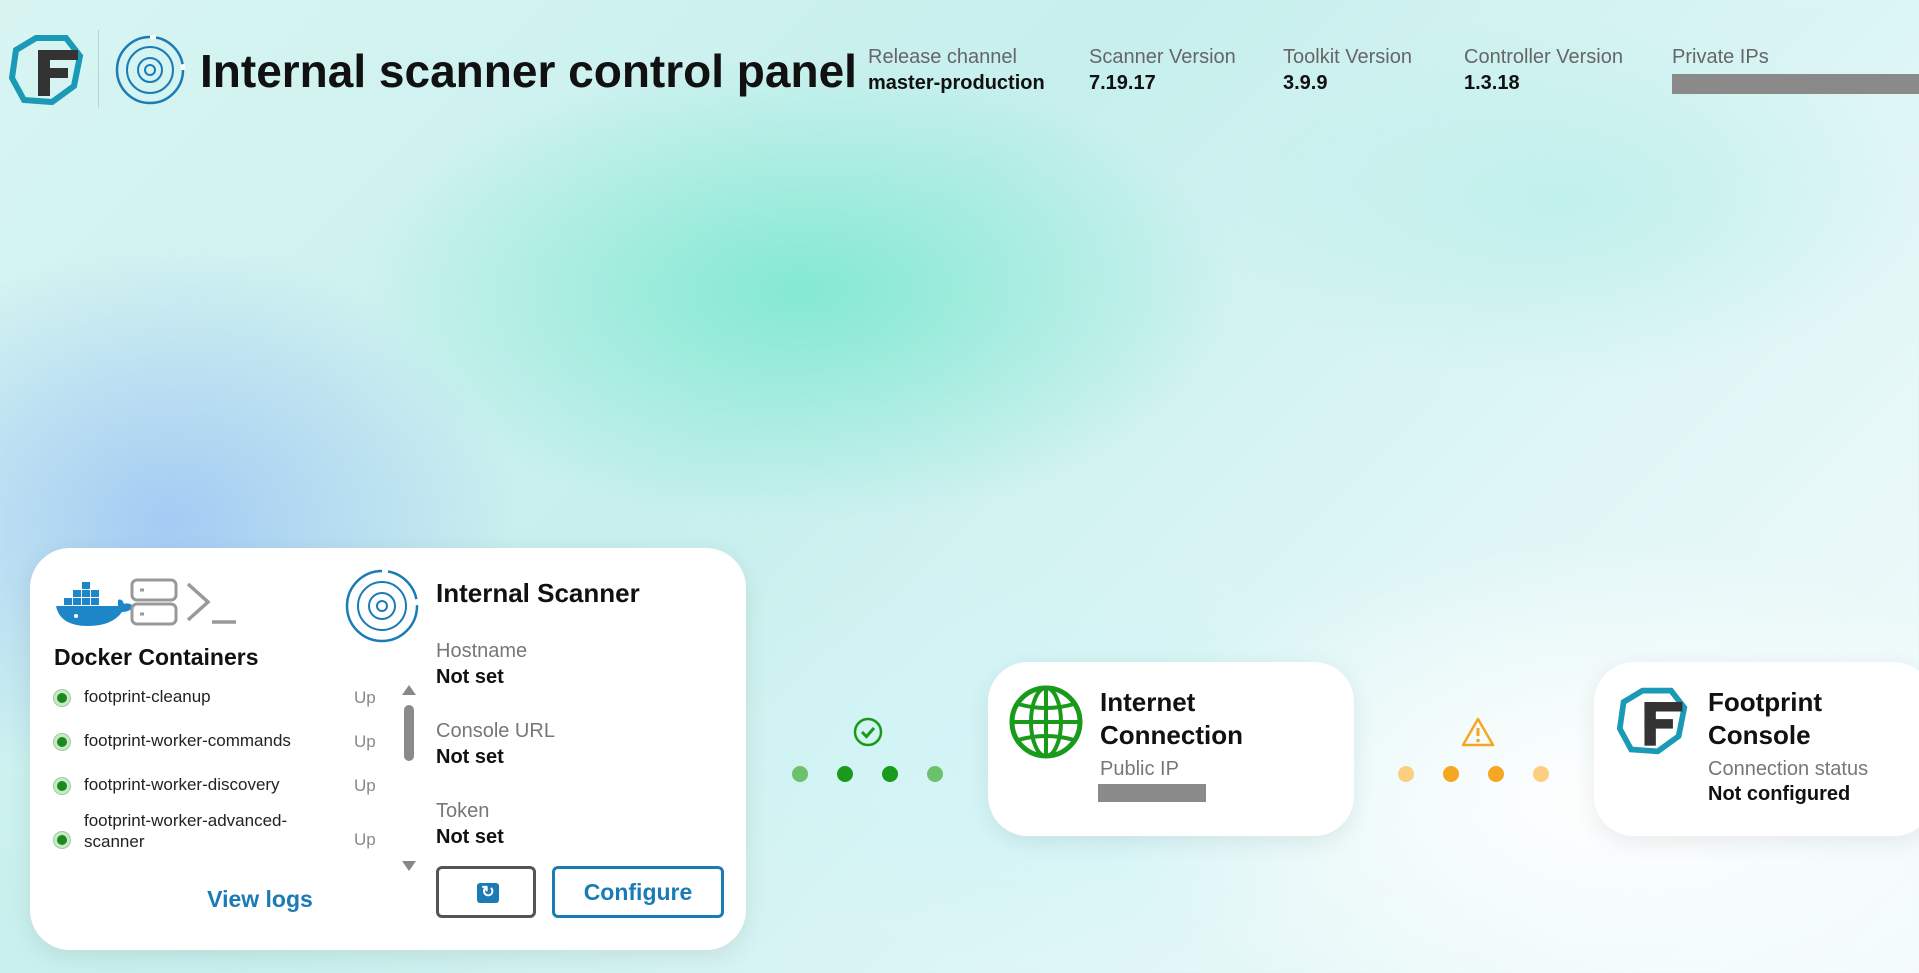  I want to click on connection-status-label: Connection status, so click(1788, 769).